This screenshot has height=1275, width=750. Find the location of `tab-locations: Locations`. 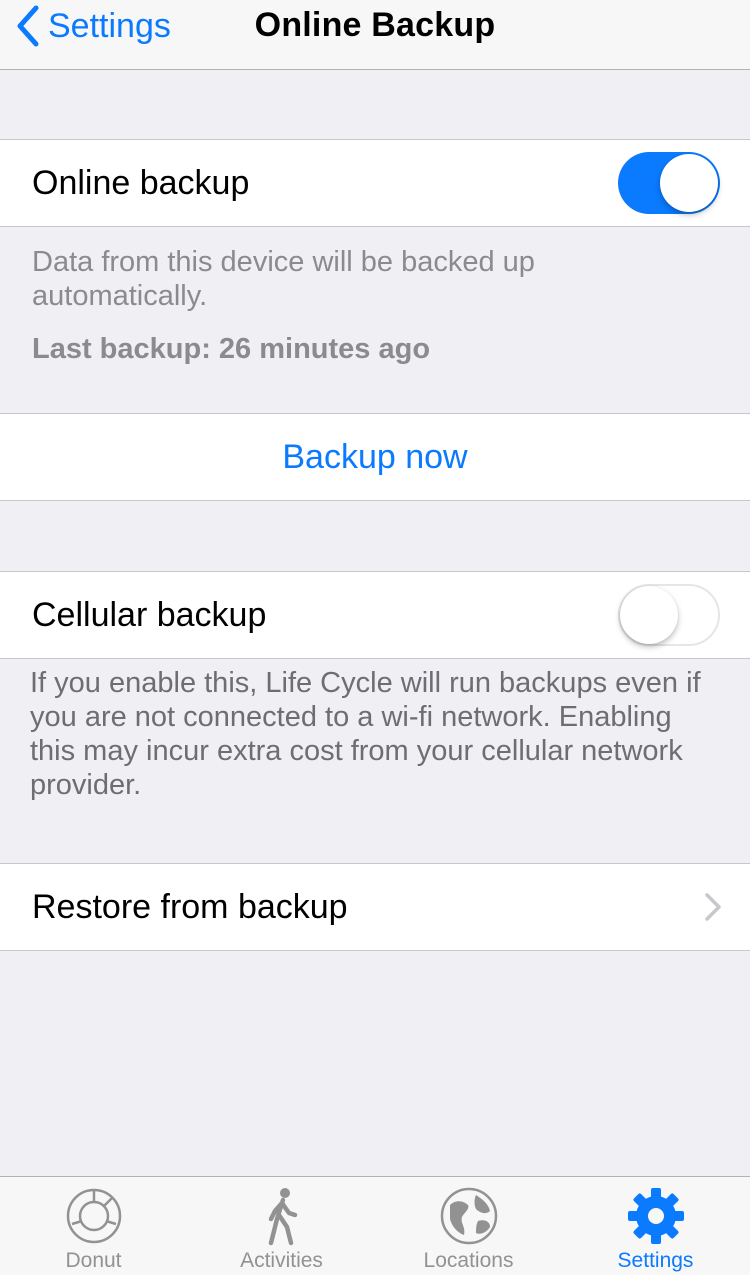

tab-locations: Locations is located at coordinates (468, 1226).